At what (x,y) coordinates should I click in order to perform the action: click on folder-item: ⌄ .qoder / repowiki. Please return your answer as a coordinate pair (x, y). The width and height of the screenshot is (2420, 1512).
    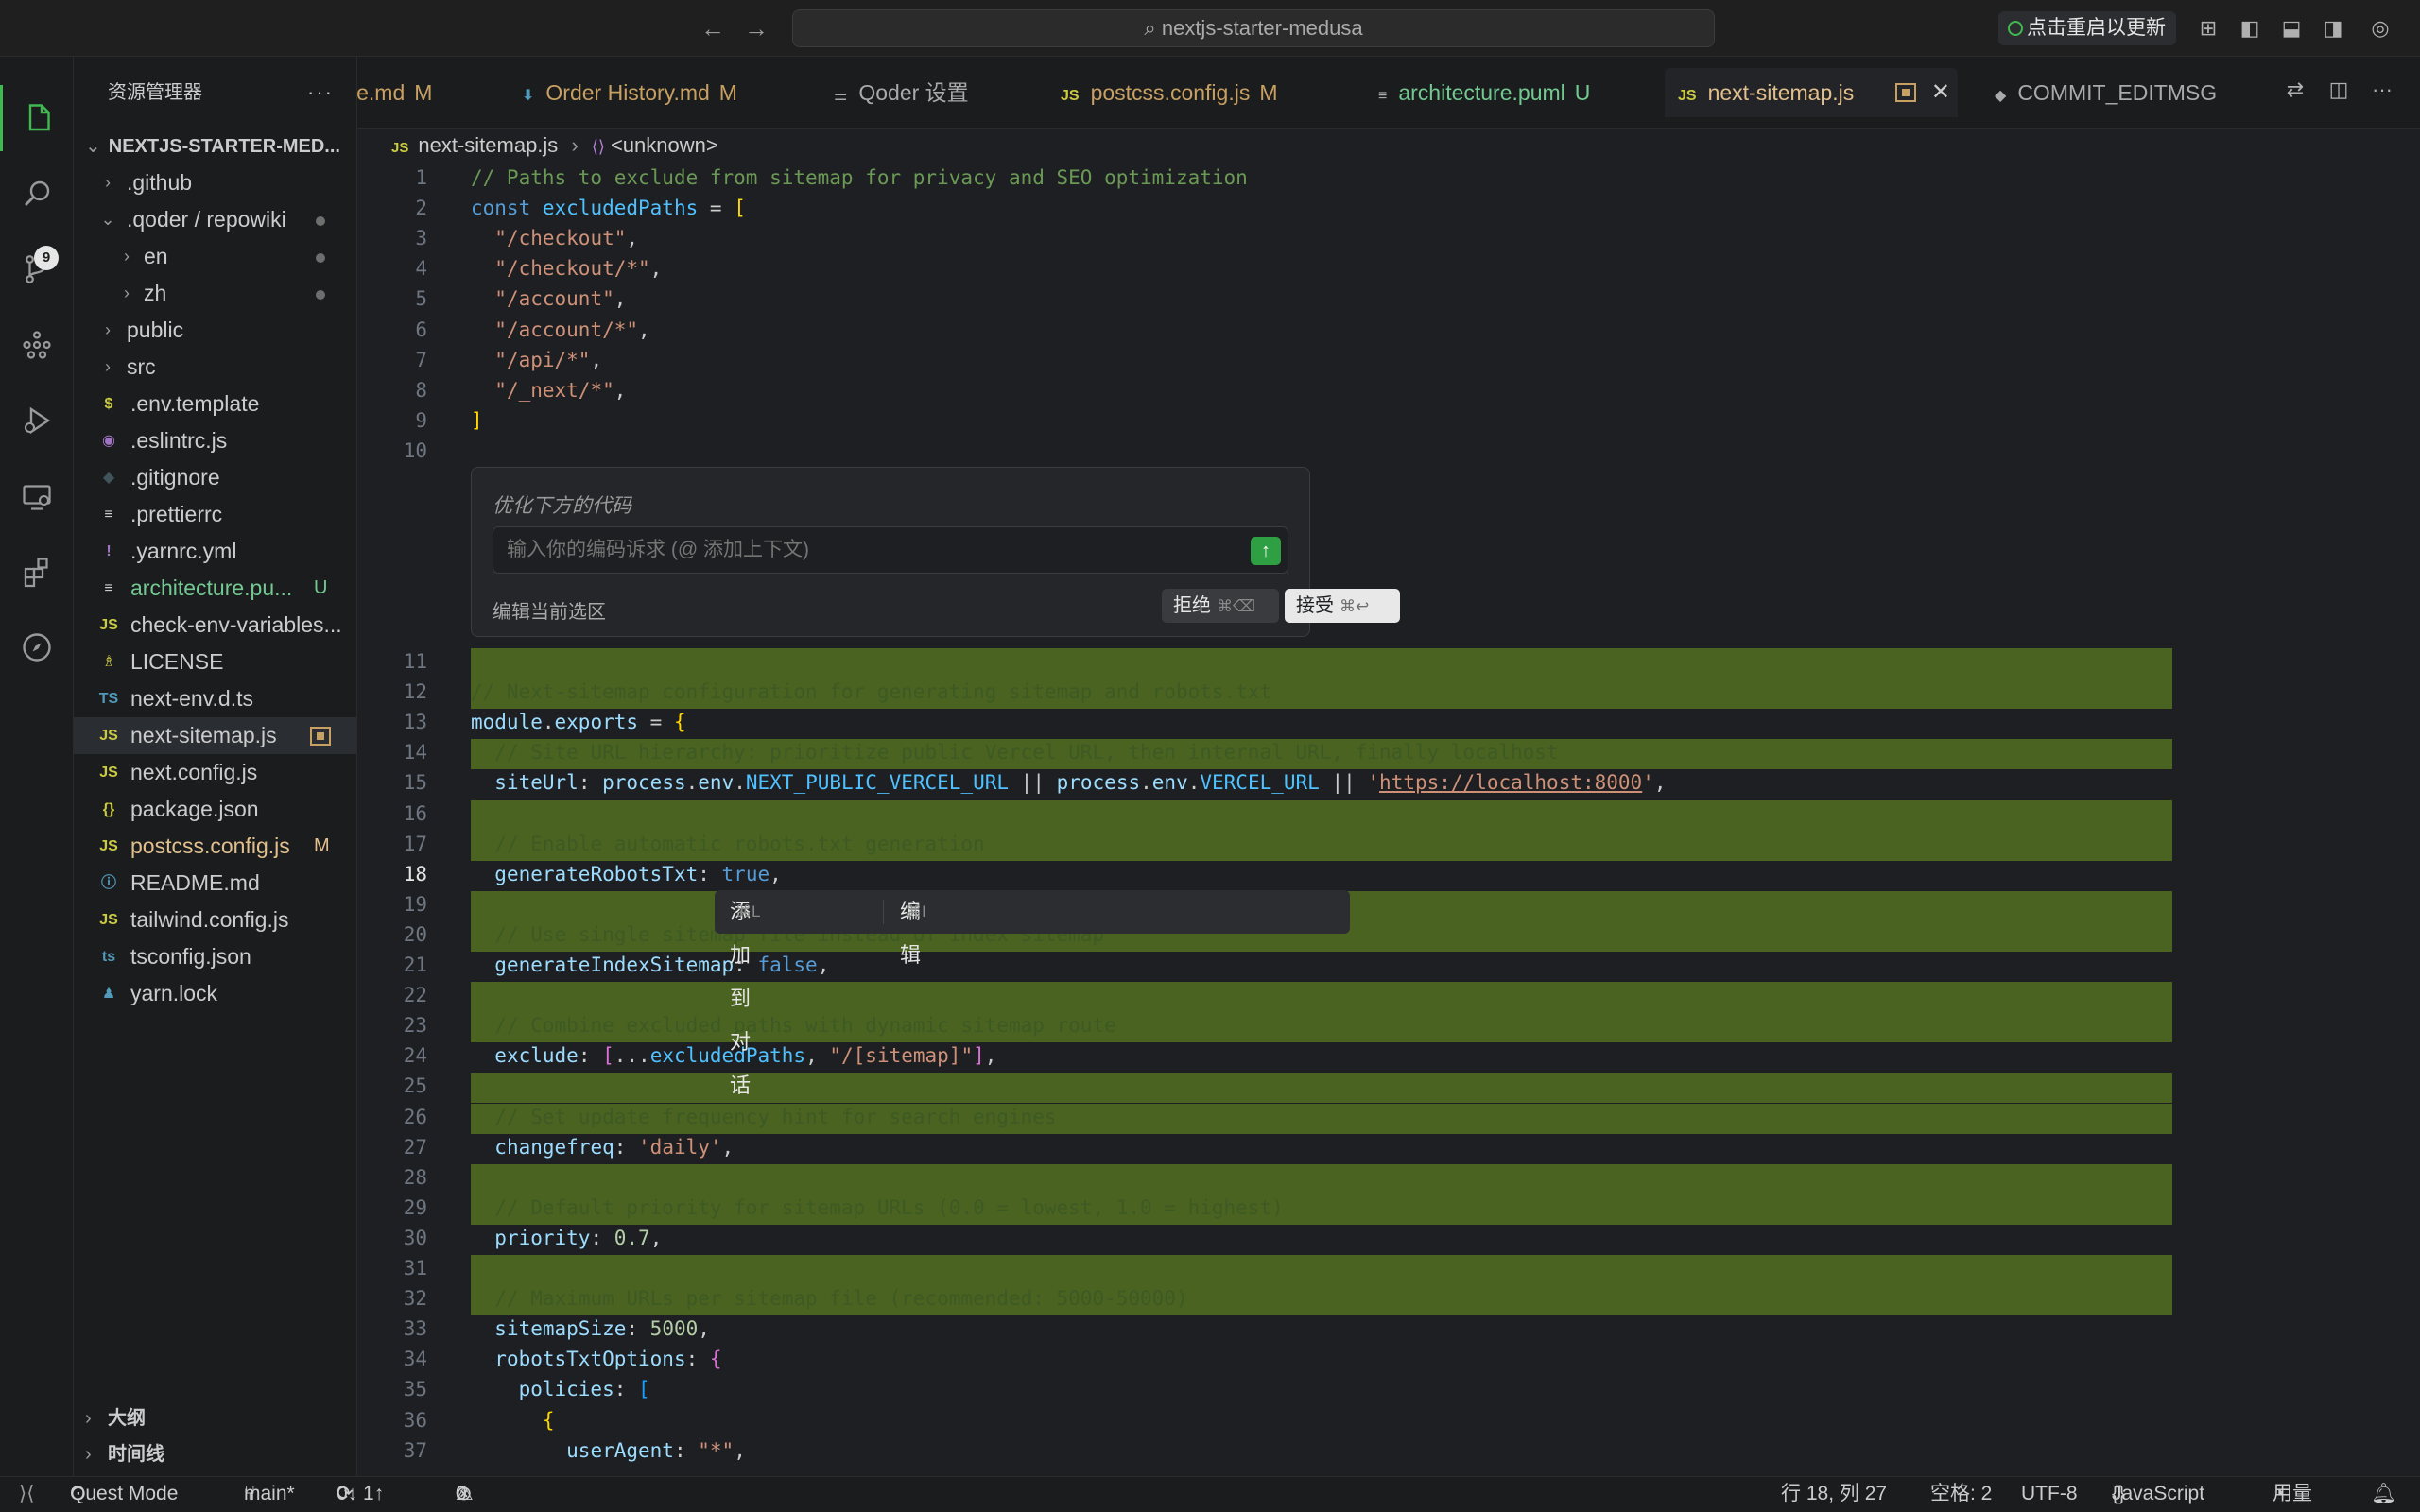
    Looking at the image, I should click on (215, 219).